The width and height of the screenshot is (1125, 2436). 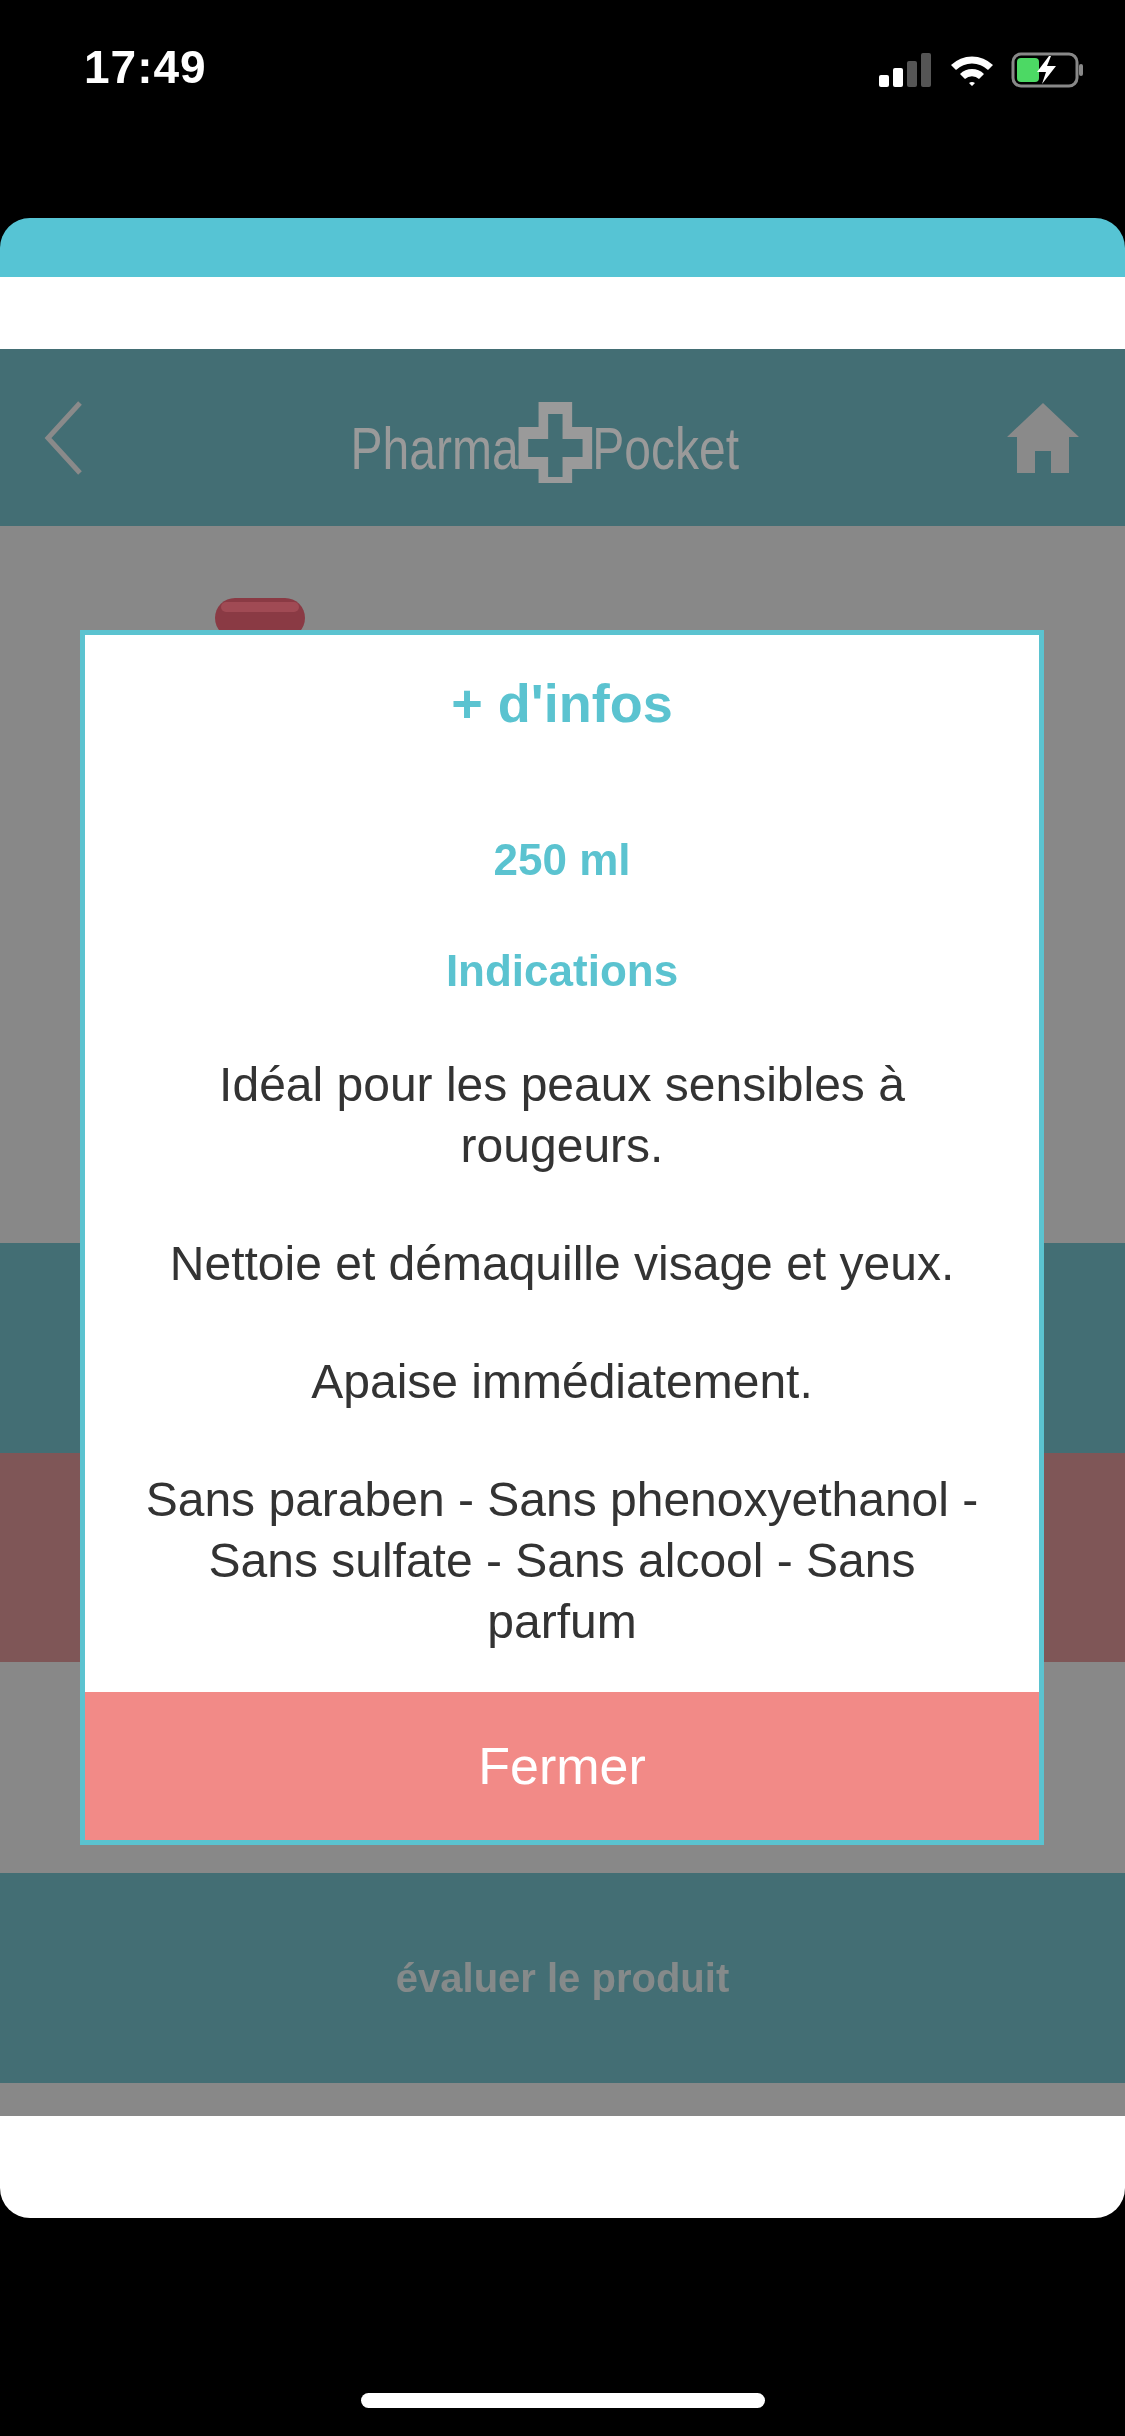 What do you see at coordinates (544, 437) in the screenshot?
I see `logo: Pharma Pocket` at bounding box center [544, 437].